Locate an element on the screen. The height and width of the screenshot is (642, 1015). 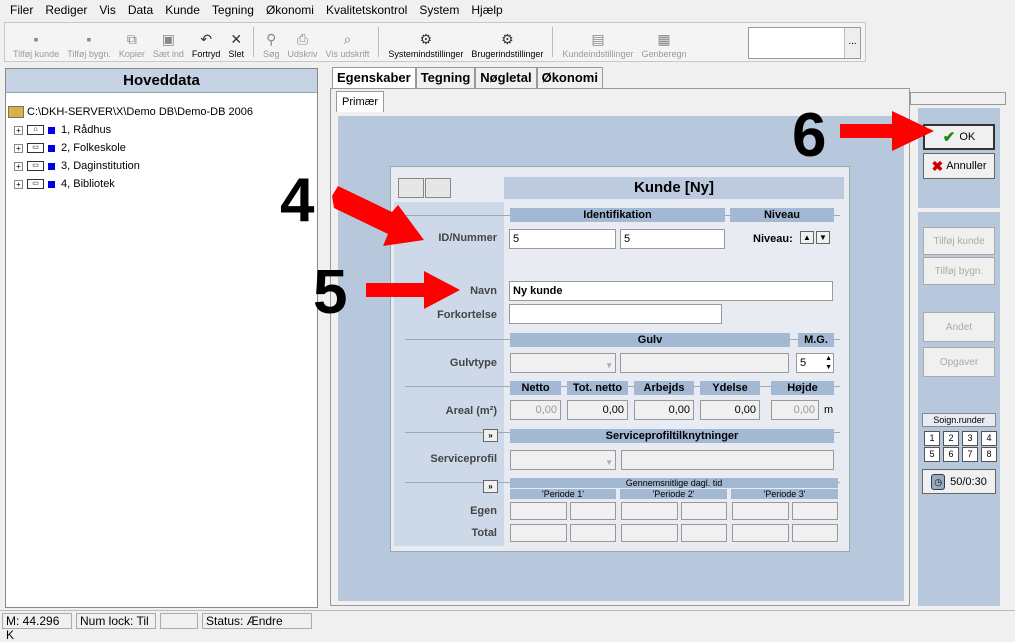
status-bar: M: 44.296 K Num lock: Til Status: Ændre is located at coordinates (507, 626).